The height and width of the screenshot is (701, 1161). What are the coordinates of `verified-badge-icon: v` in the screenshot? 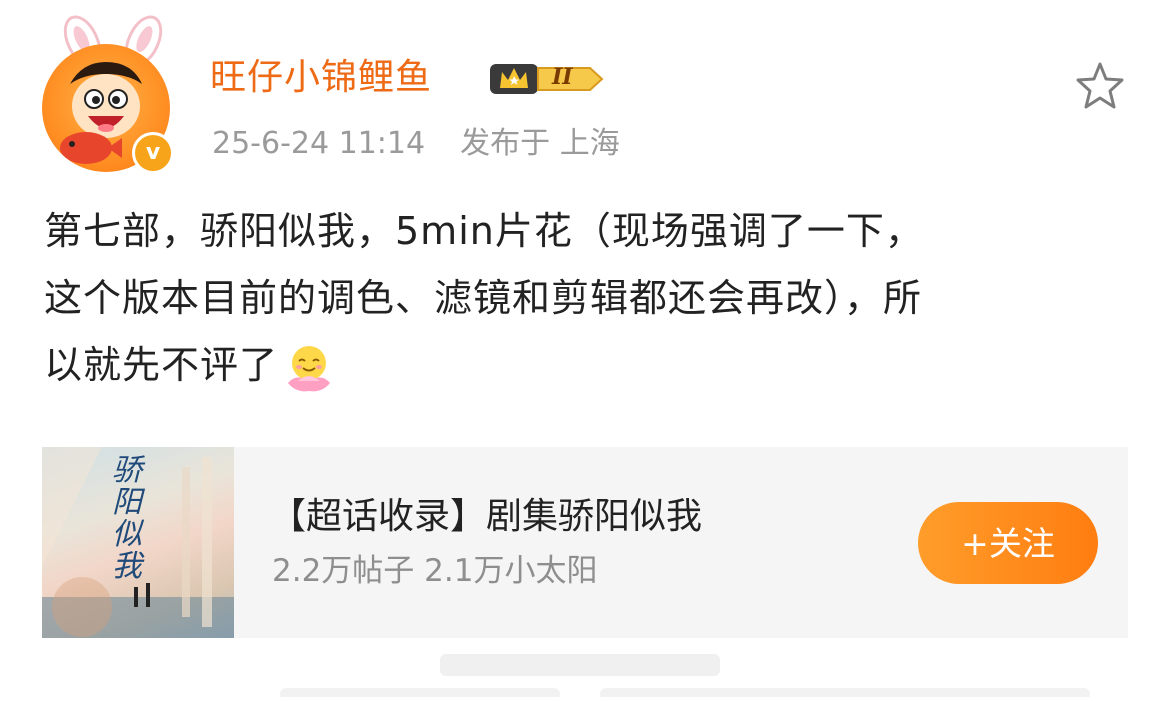 It's located at (153, 153).